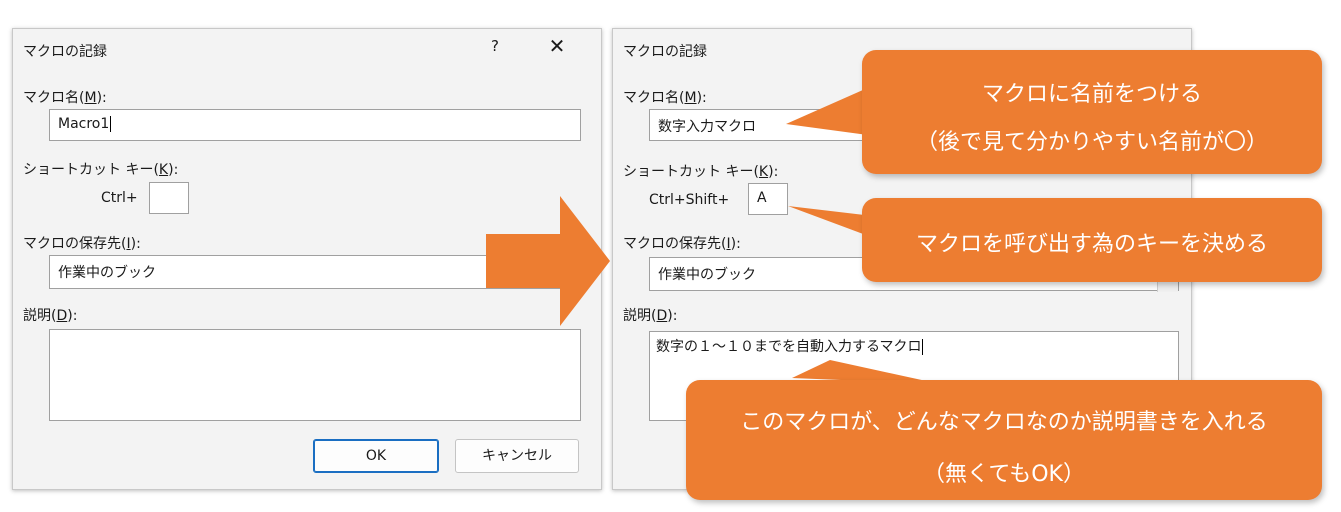 The width and height of the screenshot is (1341, 512). What do you see at coordinates (1004, 474) in the screenshot?
I see `description-callout-line2: （無くてもOK）` at bounding box center [1004, 474].